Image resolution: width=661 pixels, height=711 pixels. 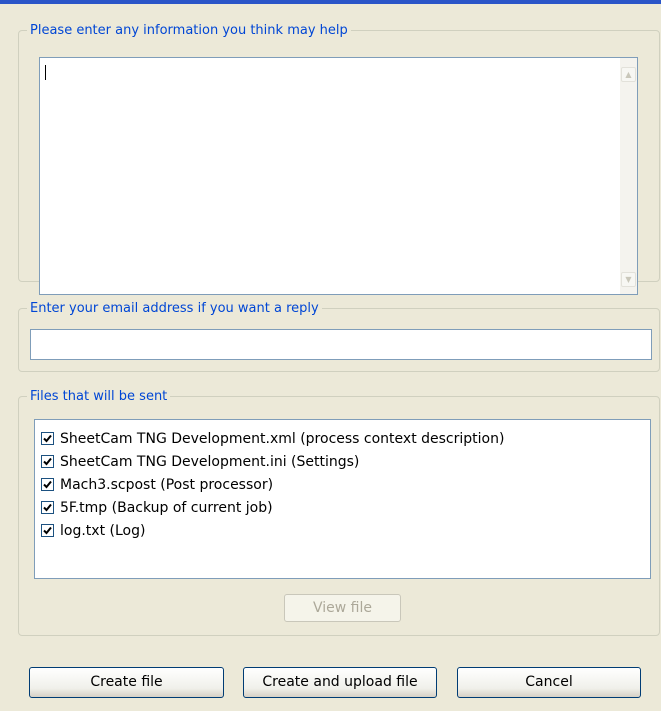 What do you see at coordinates (45, 72) in the screenshot?
I see `text-caret` at bounding box center [45, 72].